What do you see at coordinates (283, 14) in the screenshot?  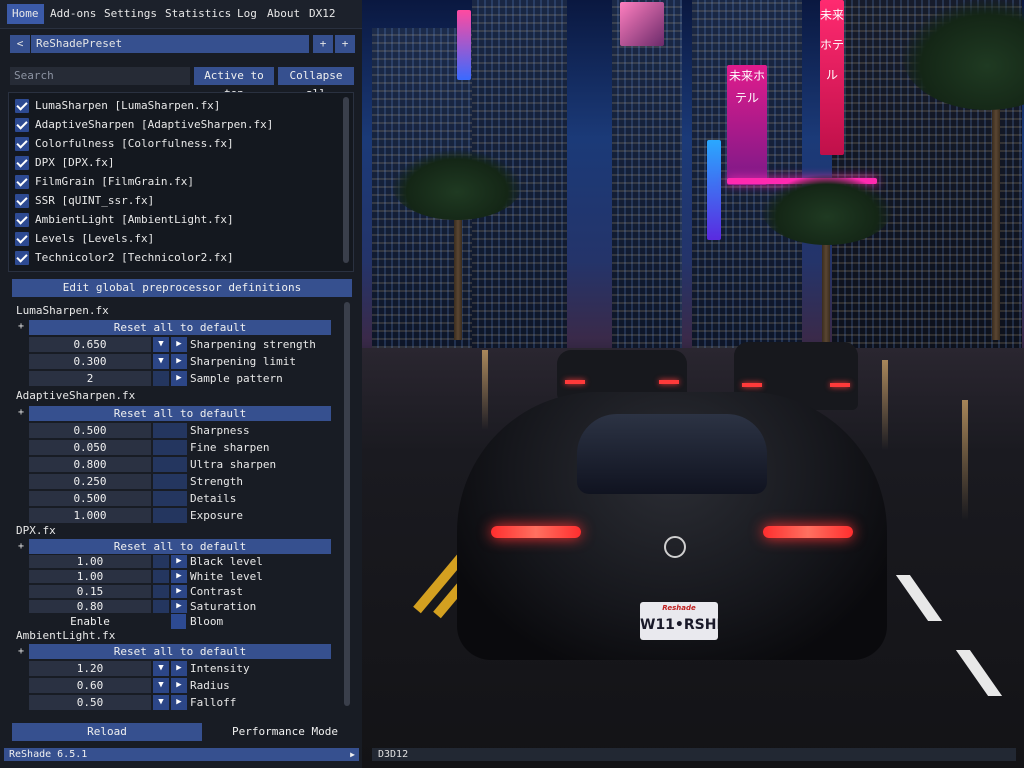 I see `tab-about: About` at bounding box center [283, 14].